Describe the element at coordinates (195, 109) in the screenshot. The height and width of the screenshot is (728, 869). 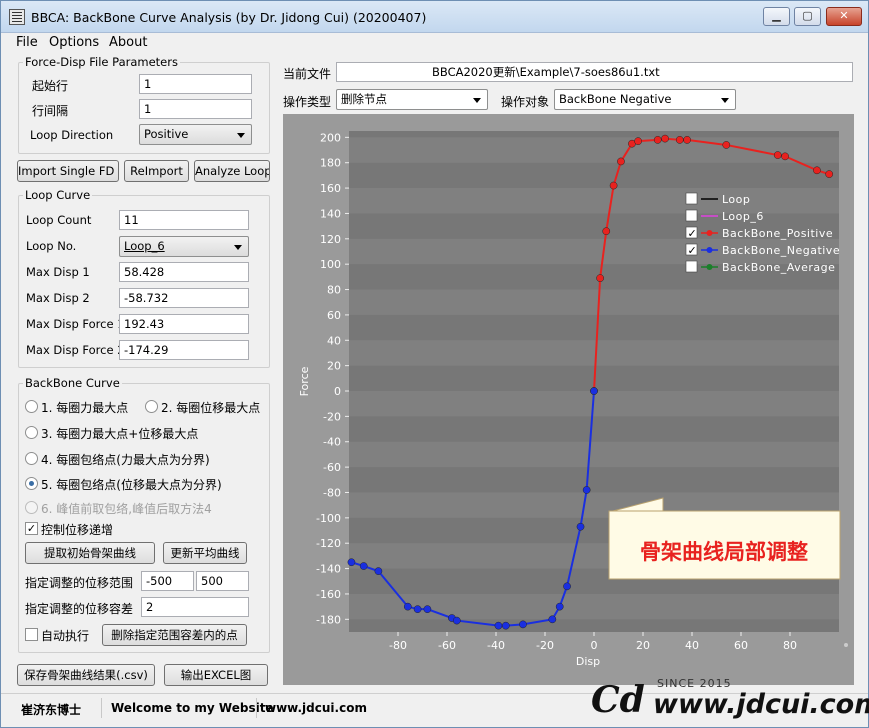
I see `row-interval-input: 1` at that location.